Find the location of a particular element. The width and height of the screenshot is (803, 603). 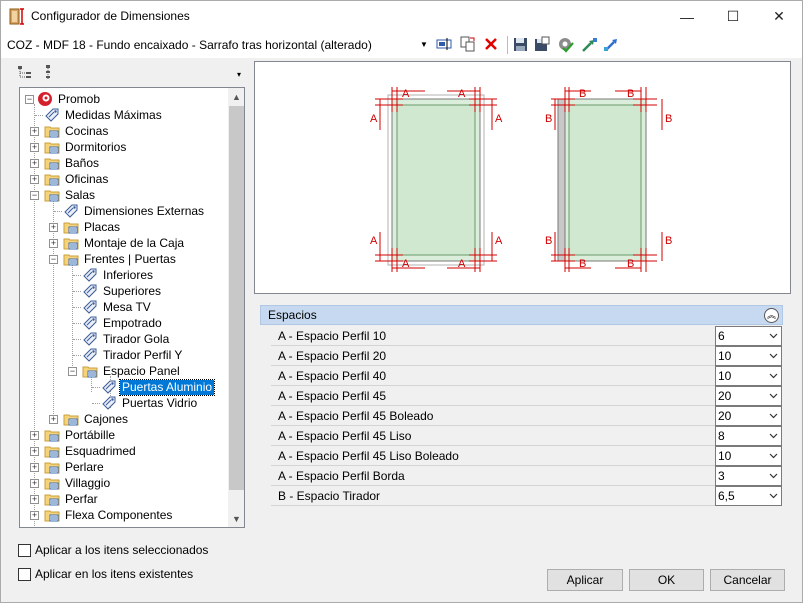

tree-scrollbar: ▲ ▼ is located at coordinates (236, 307).